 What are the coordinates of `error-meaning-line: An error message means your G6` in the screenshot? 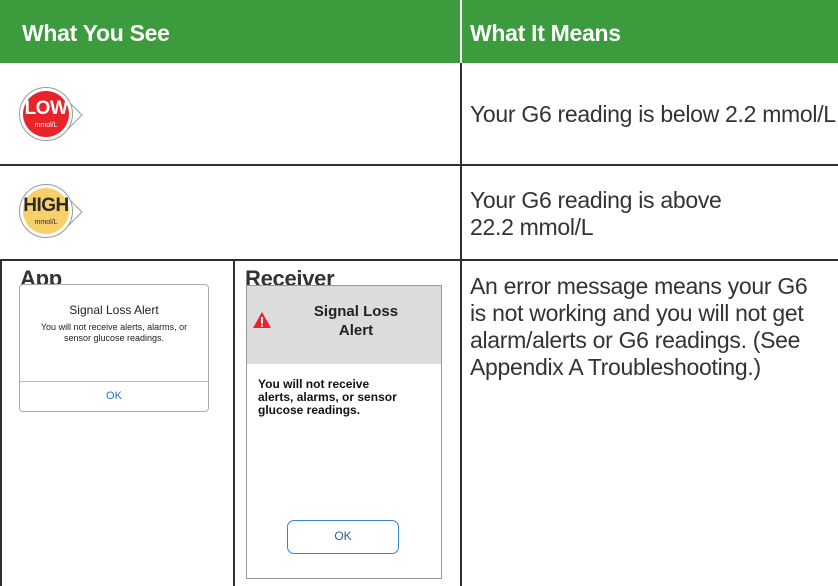 It's located at (639, 286).